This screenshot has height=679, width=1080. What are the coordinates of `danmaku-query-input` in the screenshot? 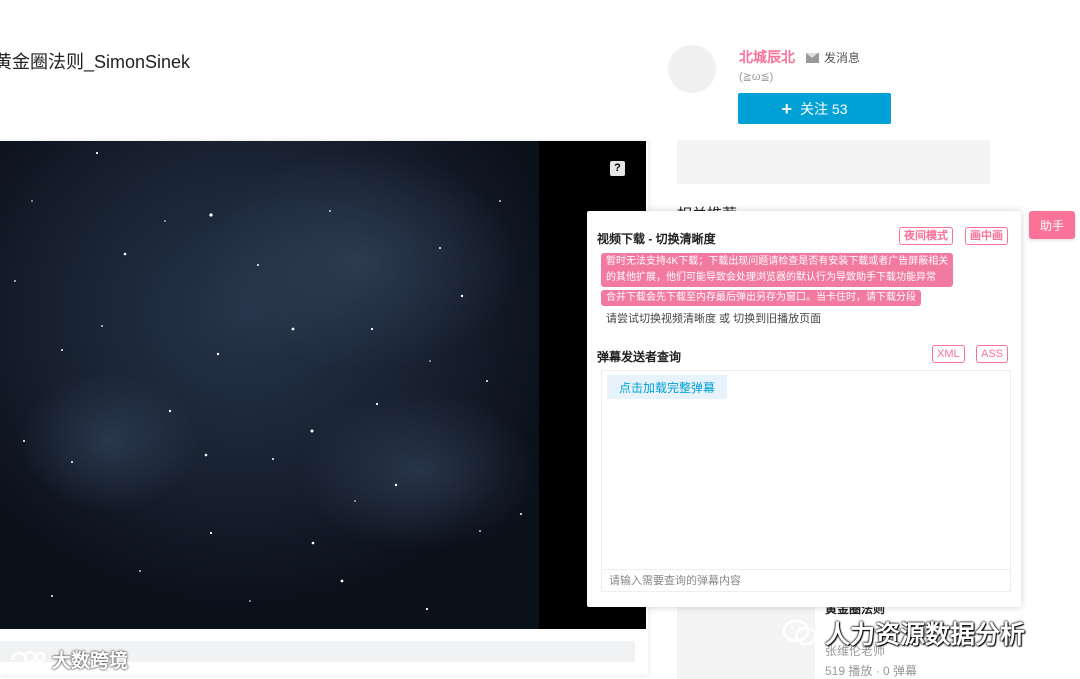 It's located at (806, 580).